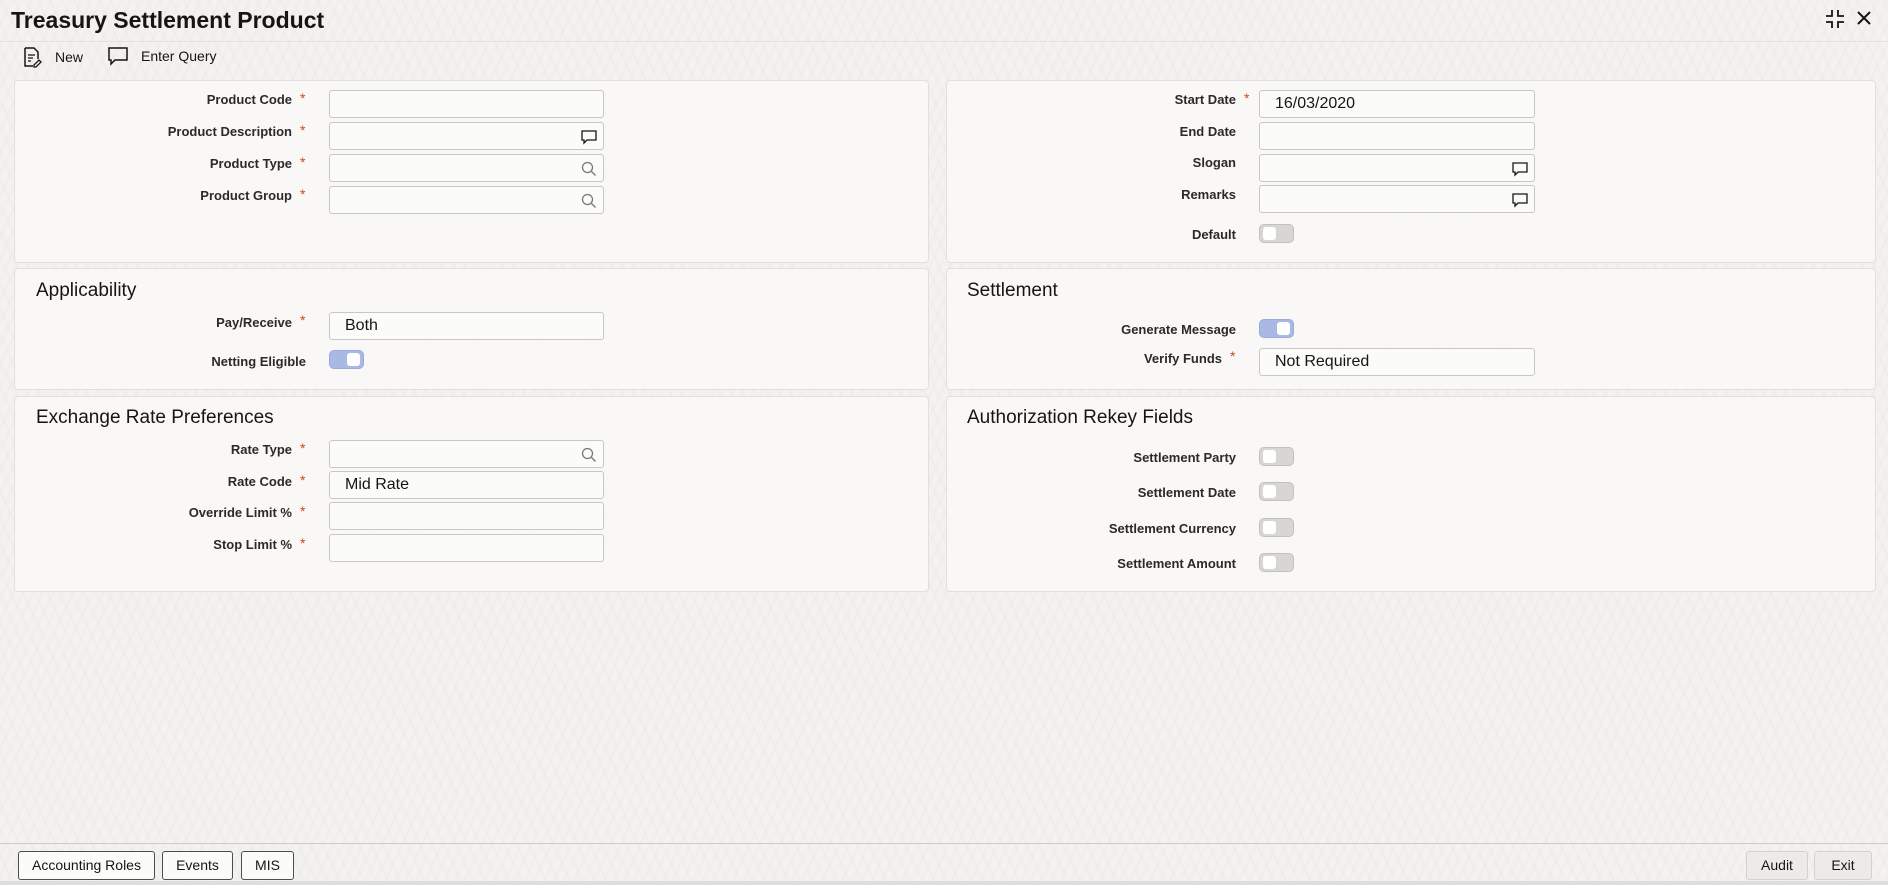 This screenshot has height=885, width=1888. I want to click on slogan-input, so click(1397, 168).